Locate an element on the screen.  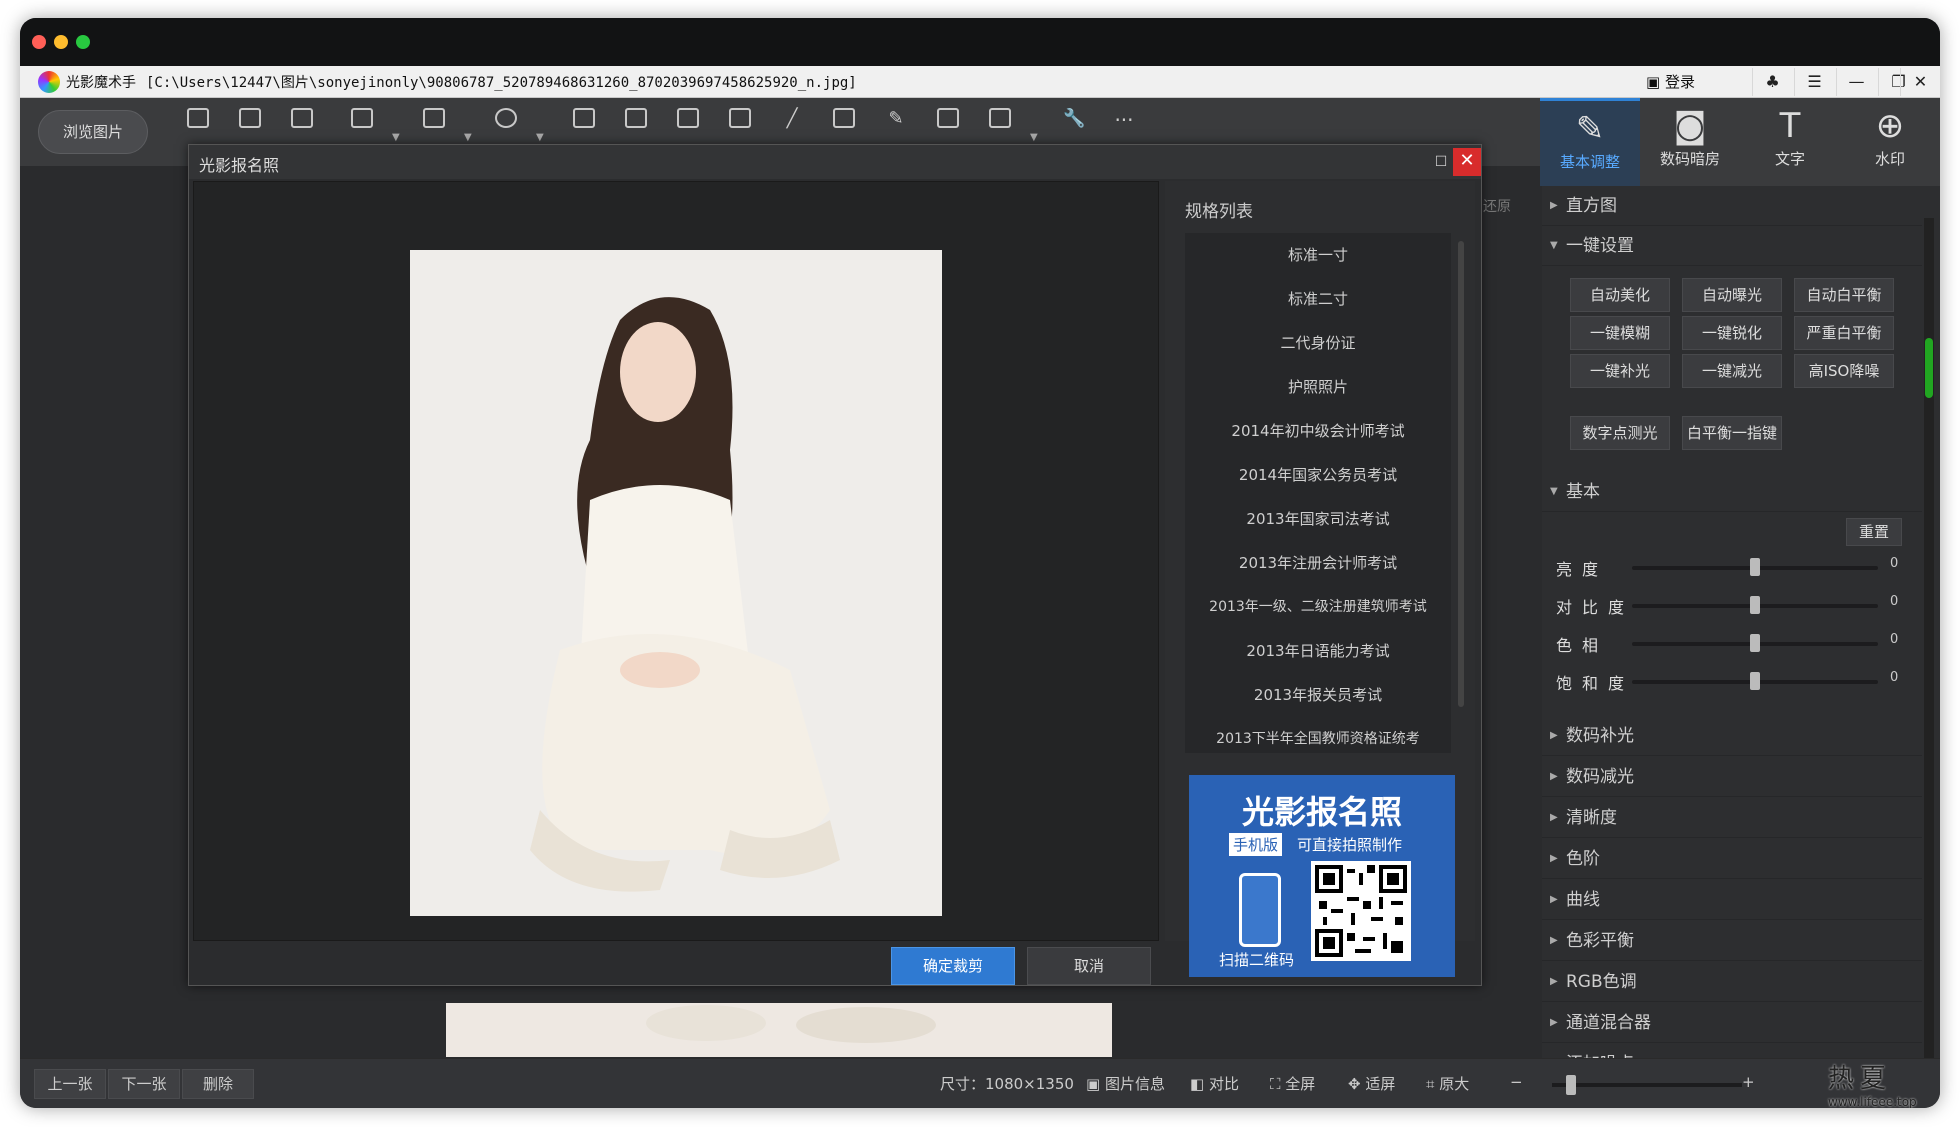
reduce-light-button: 一键减光 is located at coordinates (1732, 371).